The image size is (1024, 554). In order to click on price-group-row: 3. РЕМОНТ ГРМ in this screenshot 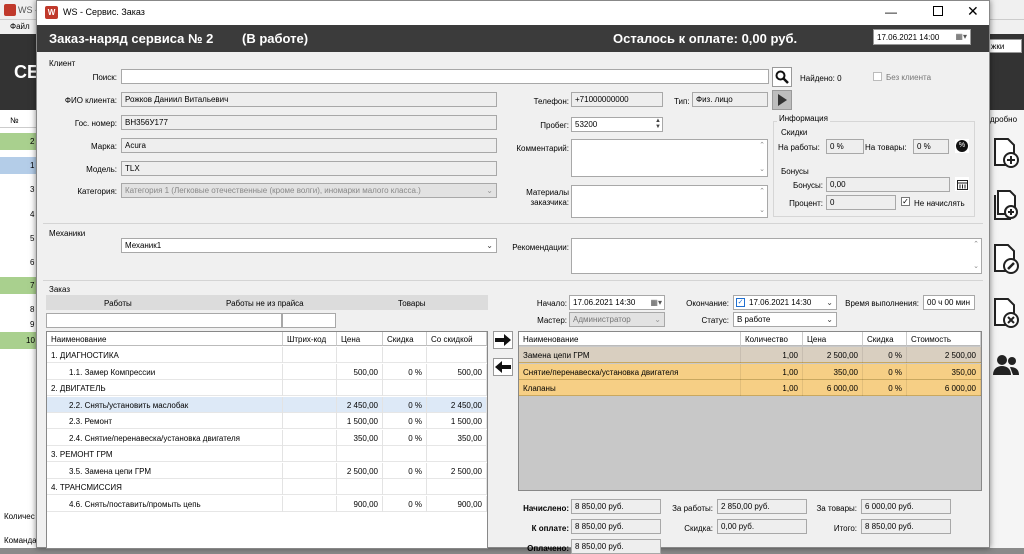, I will do `click(267, 454)`.